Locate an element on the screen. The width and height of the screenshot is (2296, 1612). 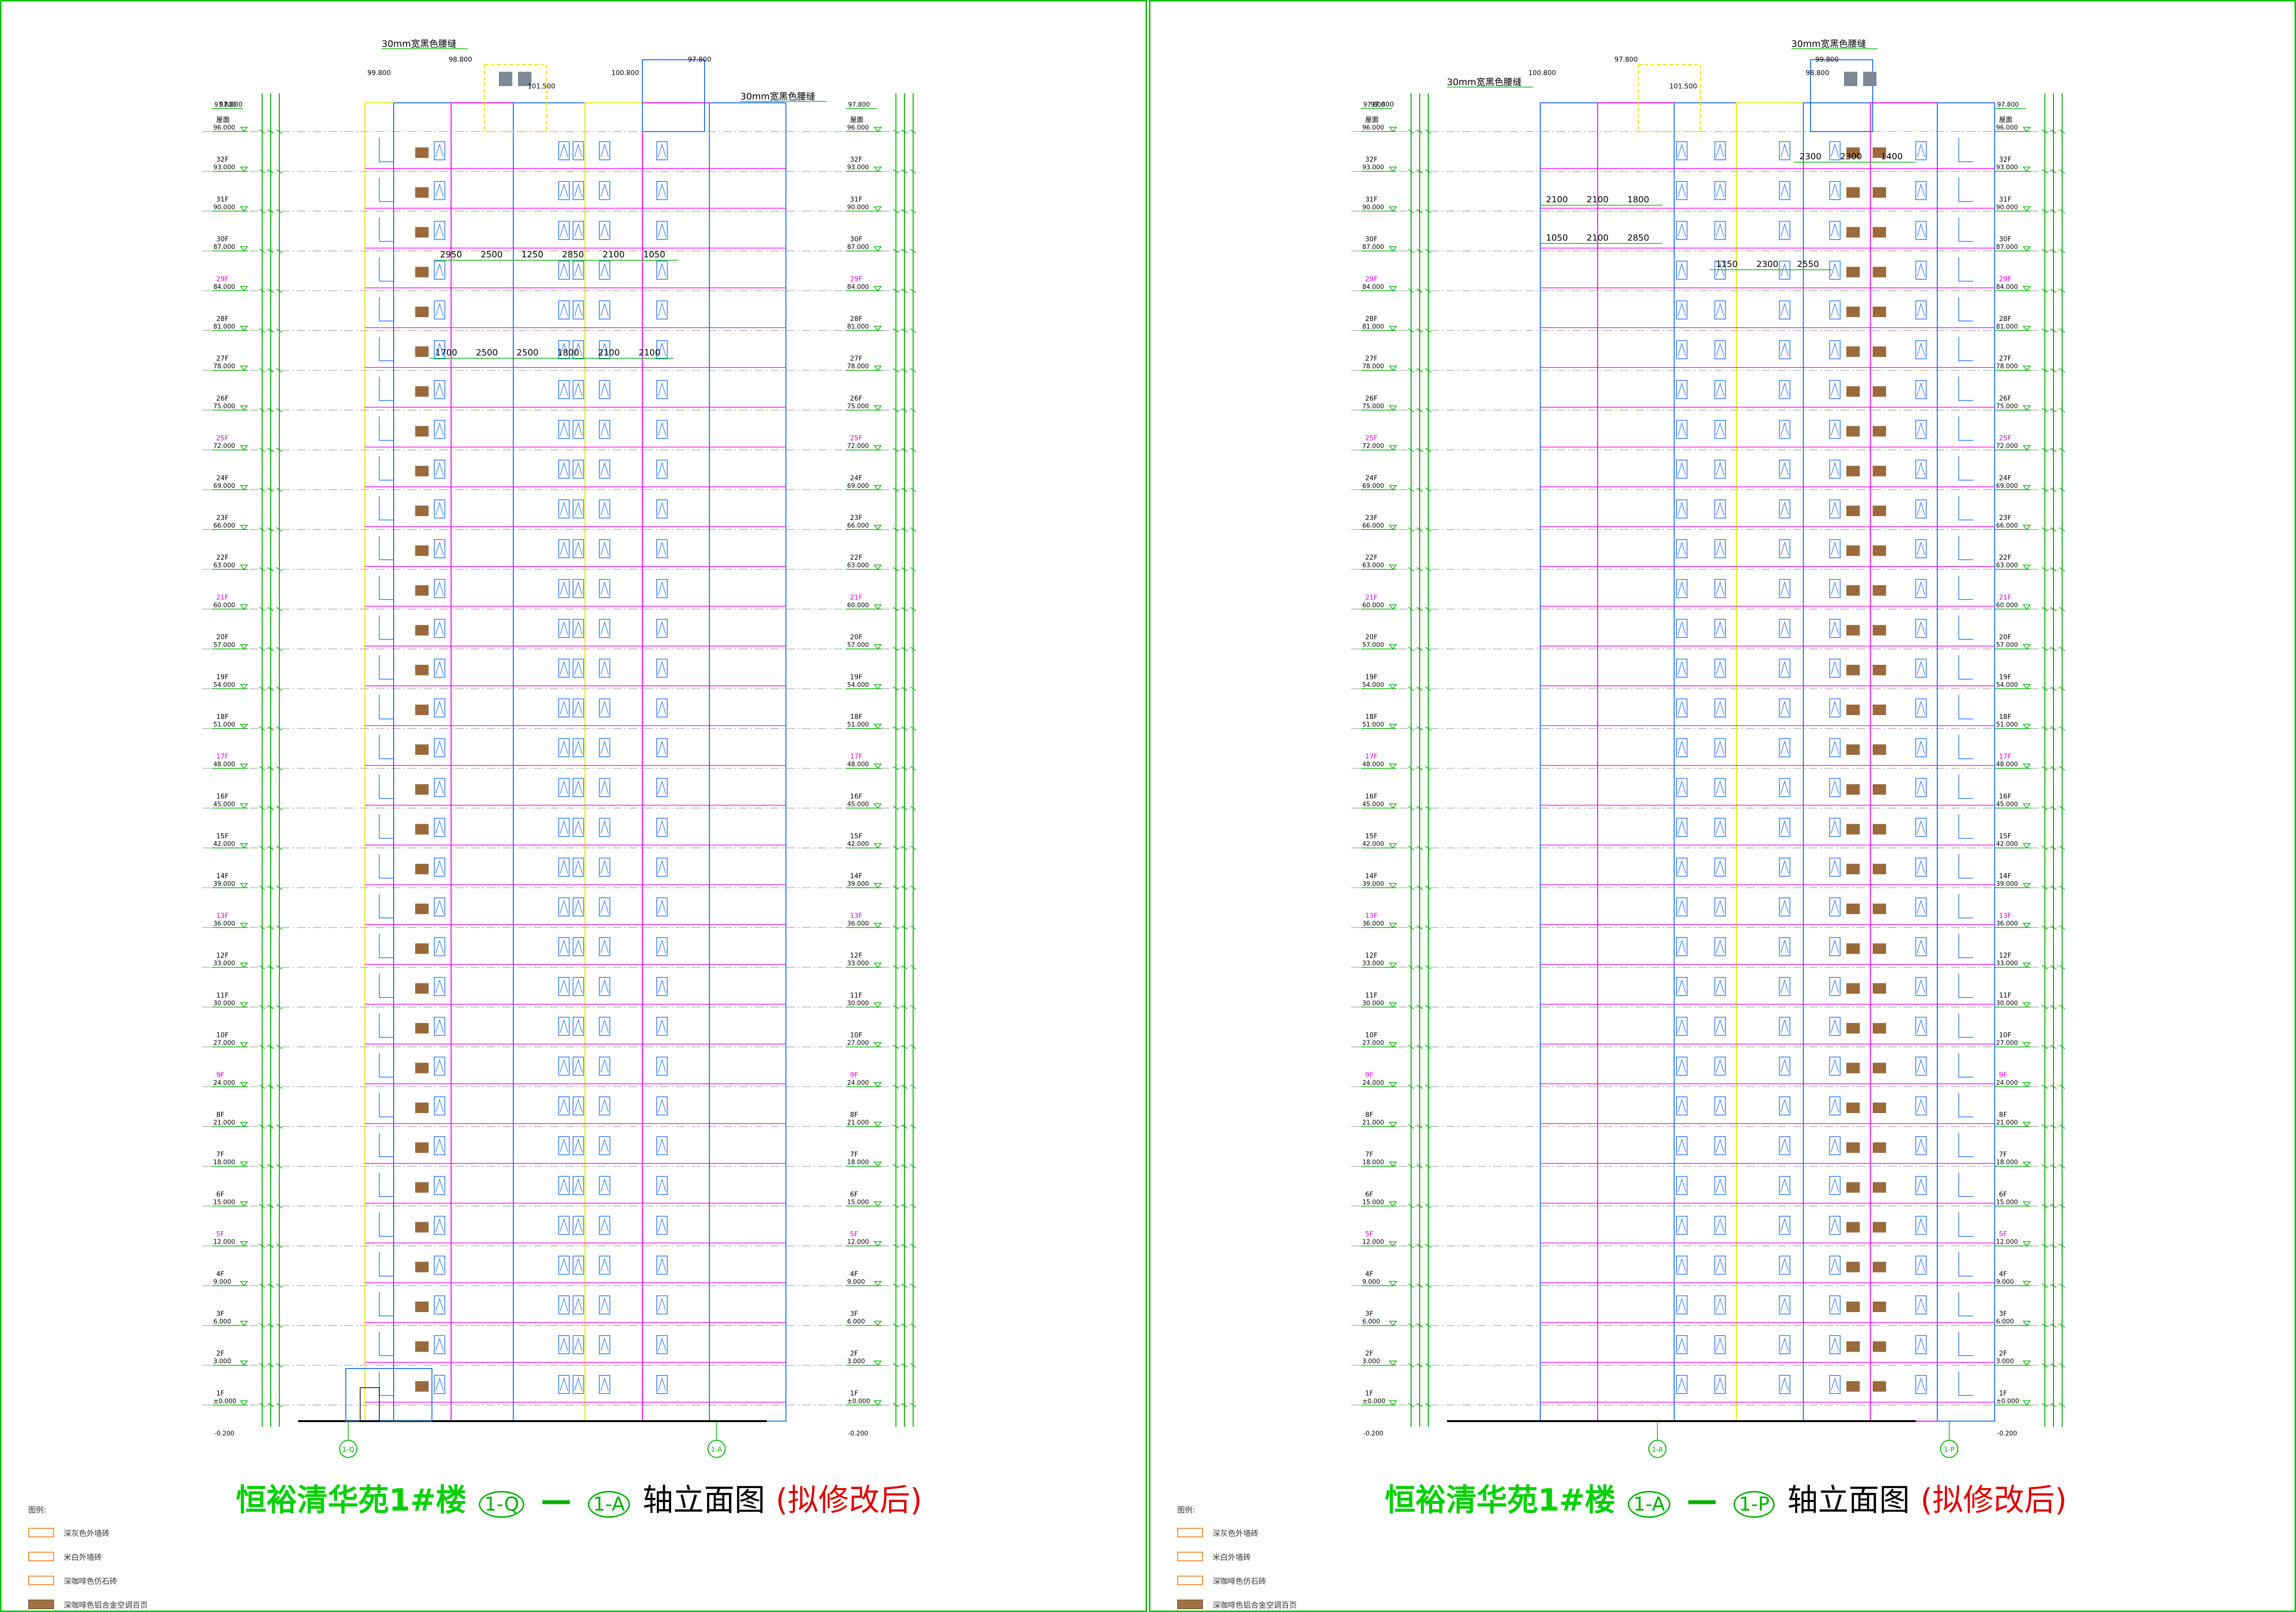
title-project: 恒裕清华苑1#楼 is located at coordinates (352, 1500).